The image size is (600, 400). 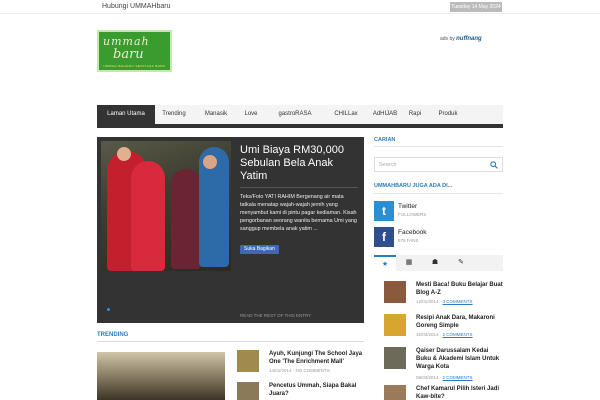 What do you see at coordinates (385, 263) in the screenshot?
I see `tab-popular: ★` at bounding box center [385, 263].